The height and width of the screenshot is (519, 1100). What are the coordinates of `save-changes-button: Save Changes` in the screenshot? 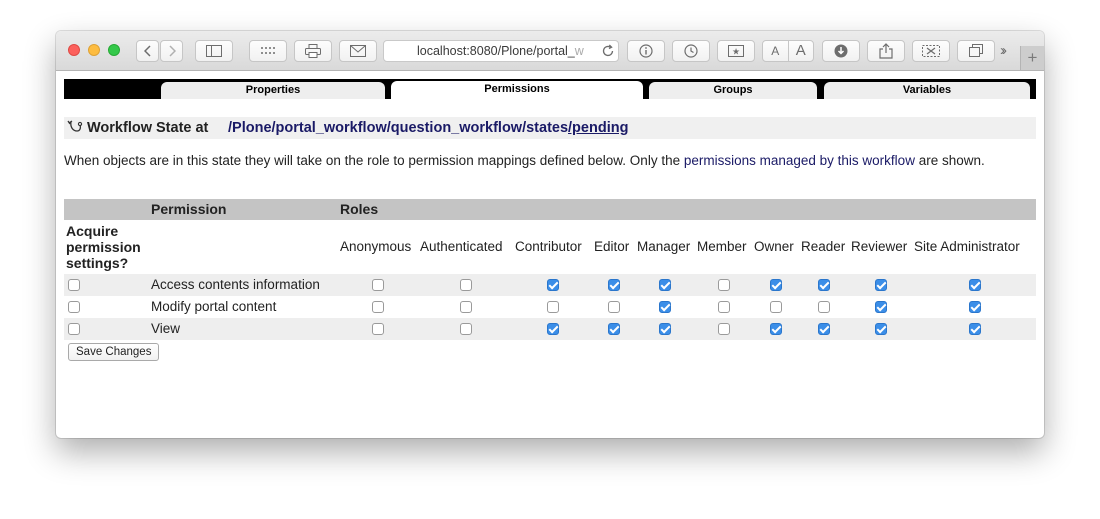 It's located at (114, 352).